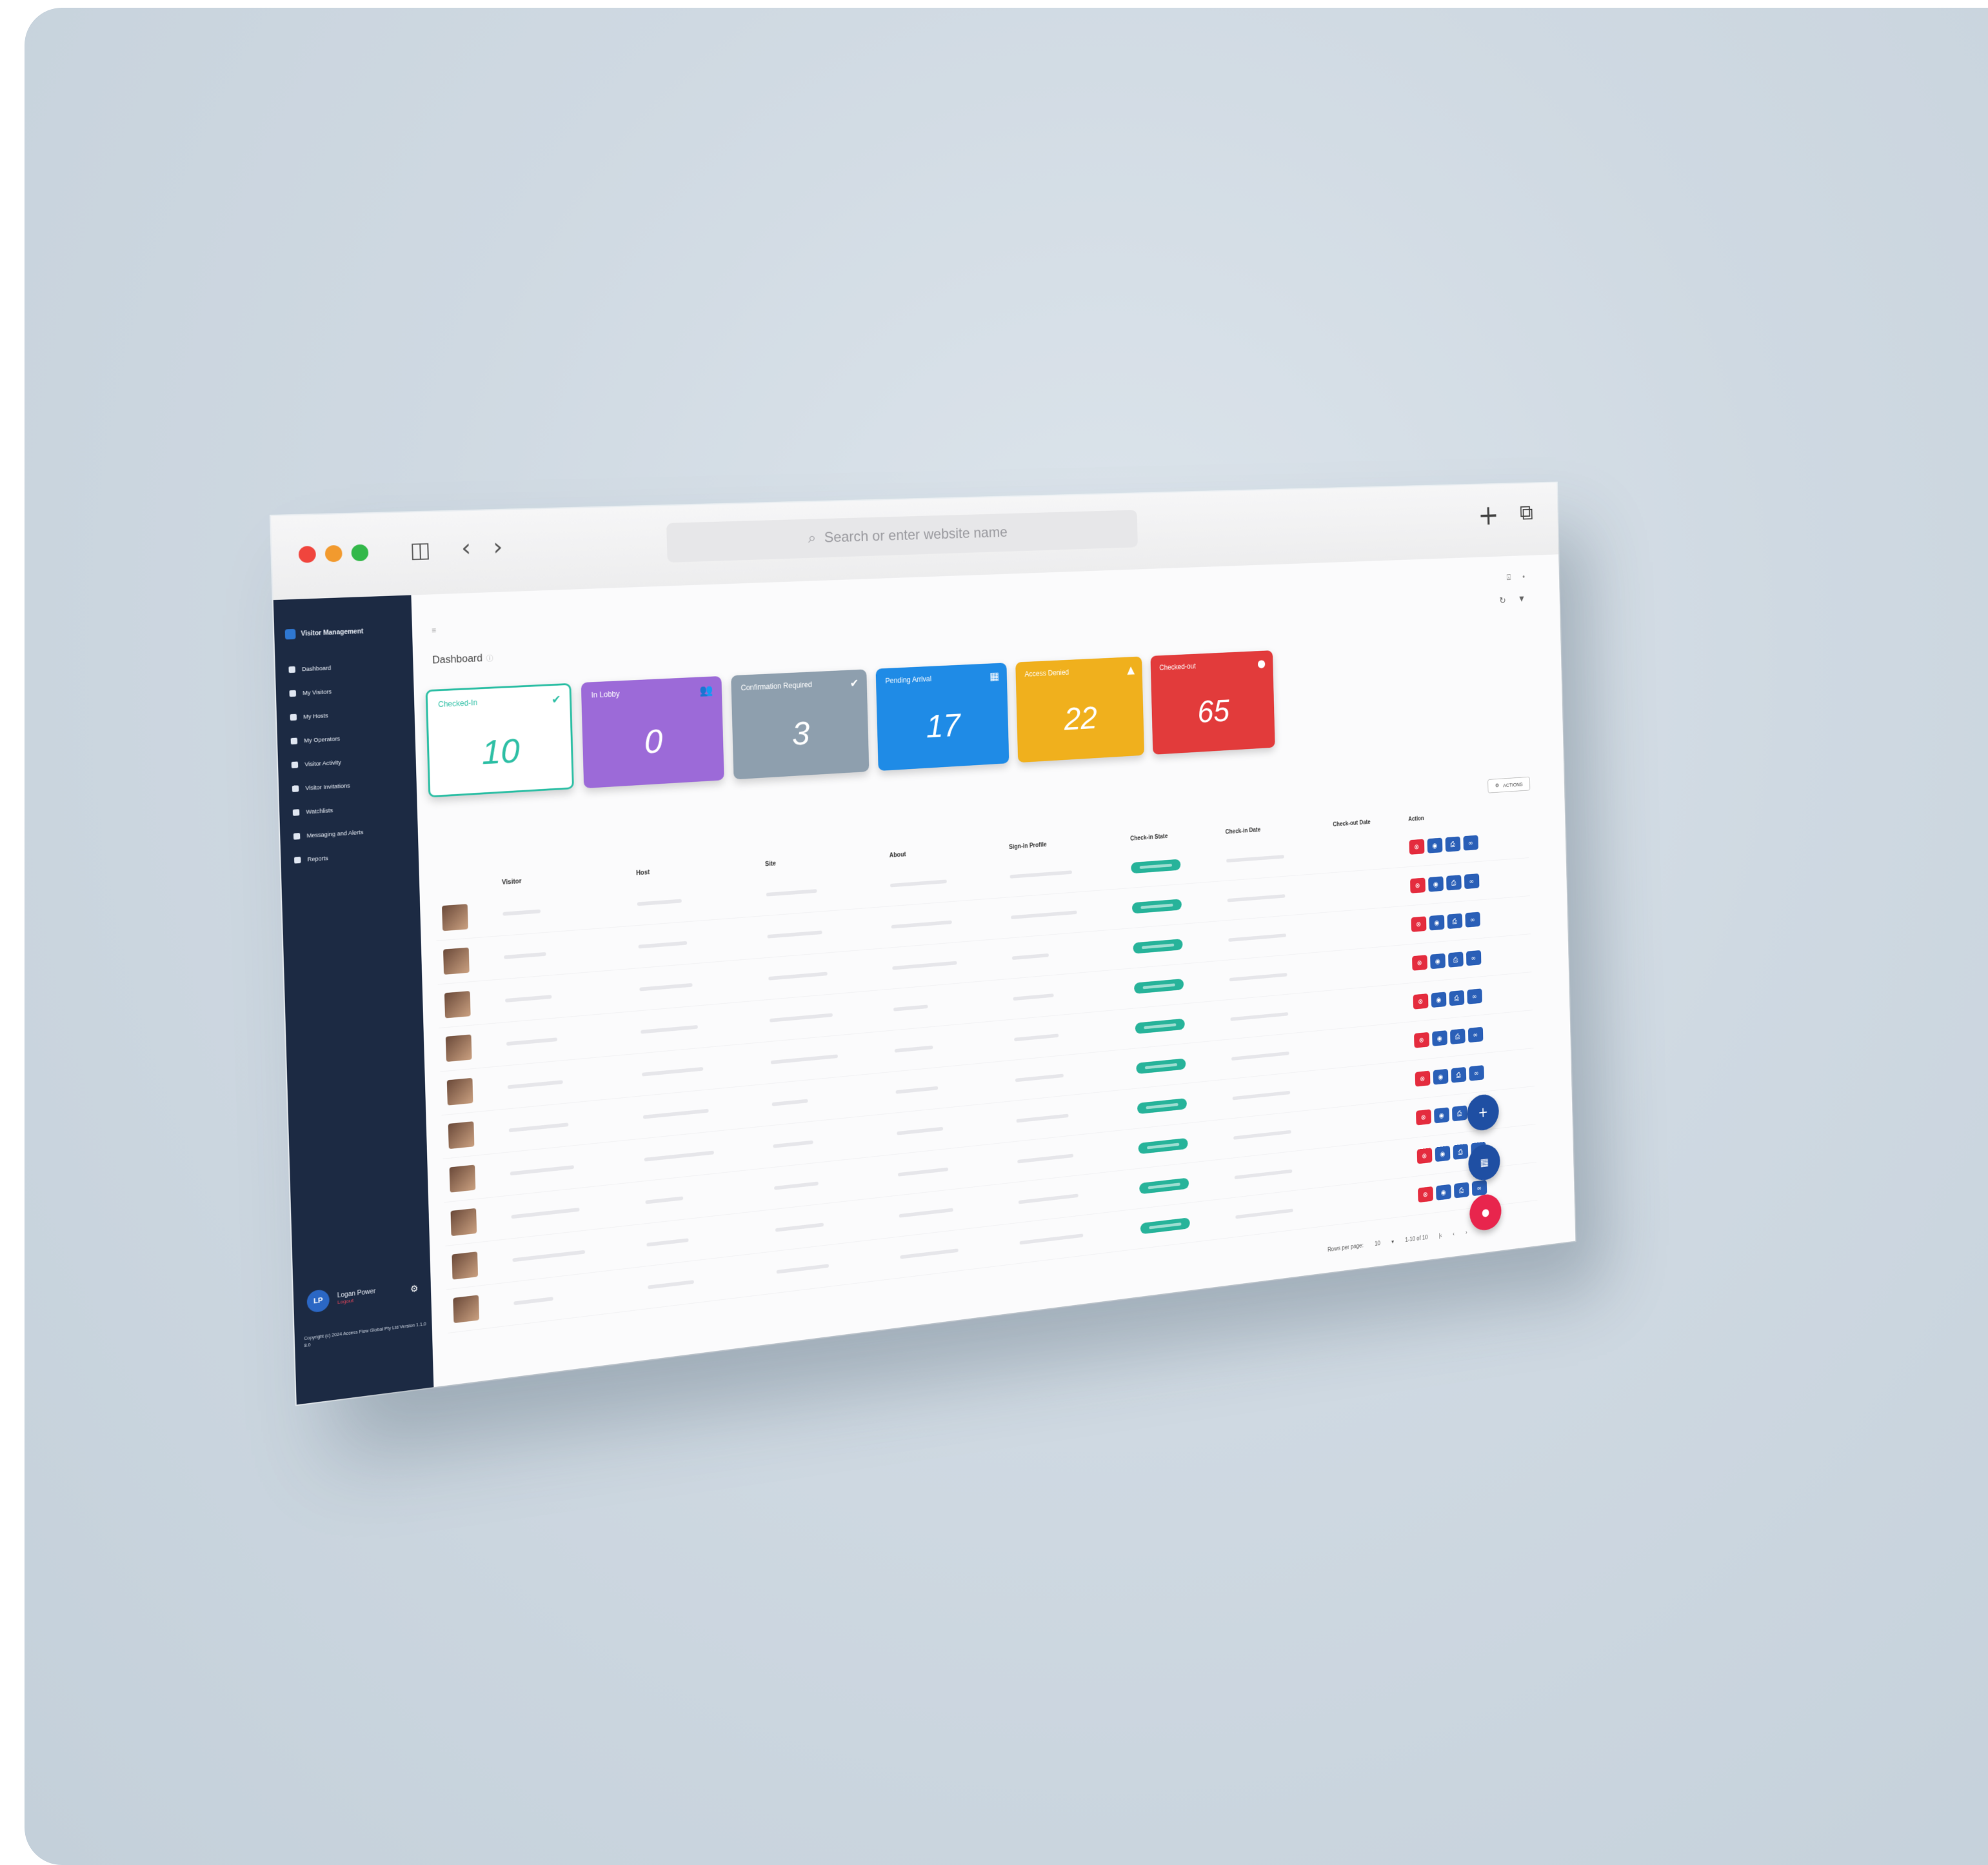  Describe the element at coordinates (652, 732) in the screenshot. I see `stat-card: In Lobby 👥 0` at that location.